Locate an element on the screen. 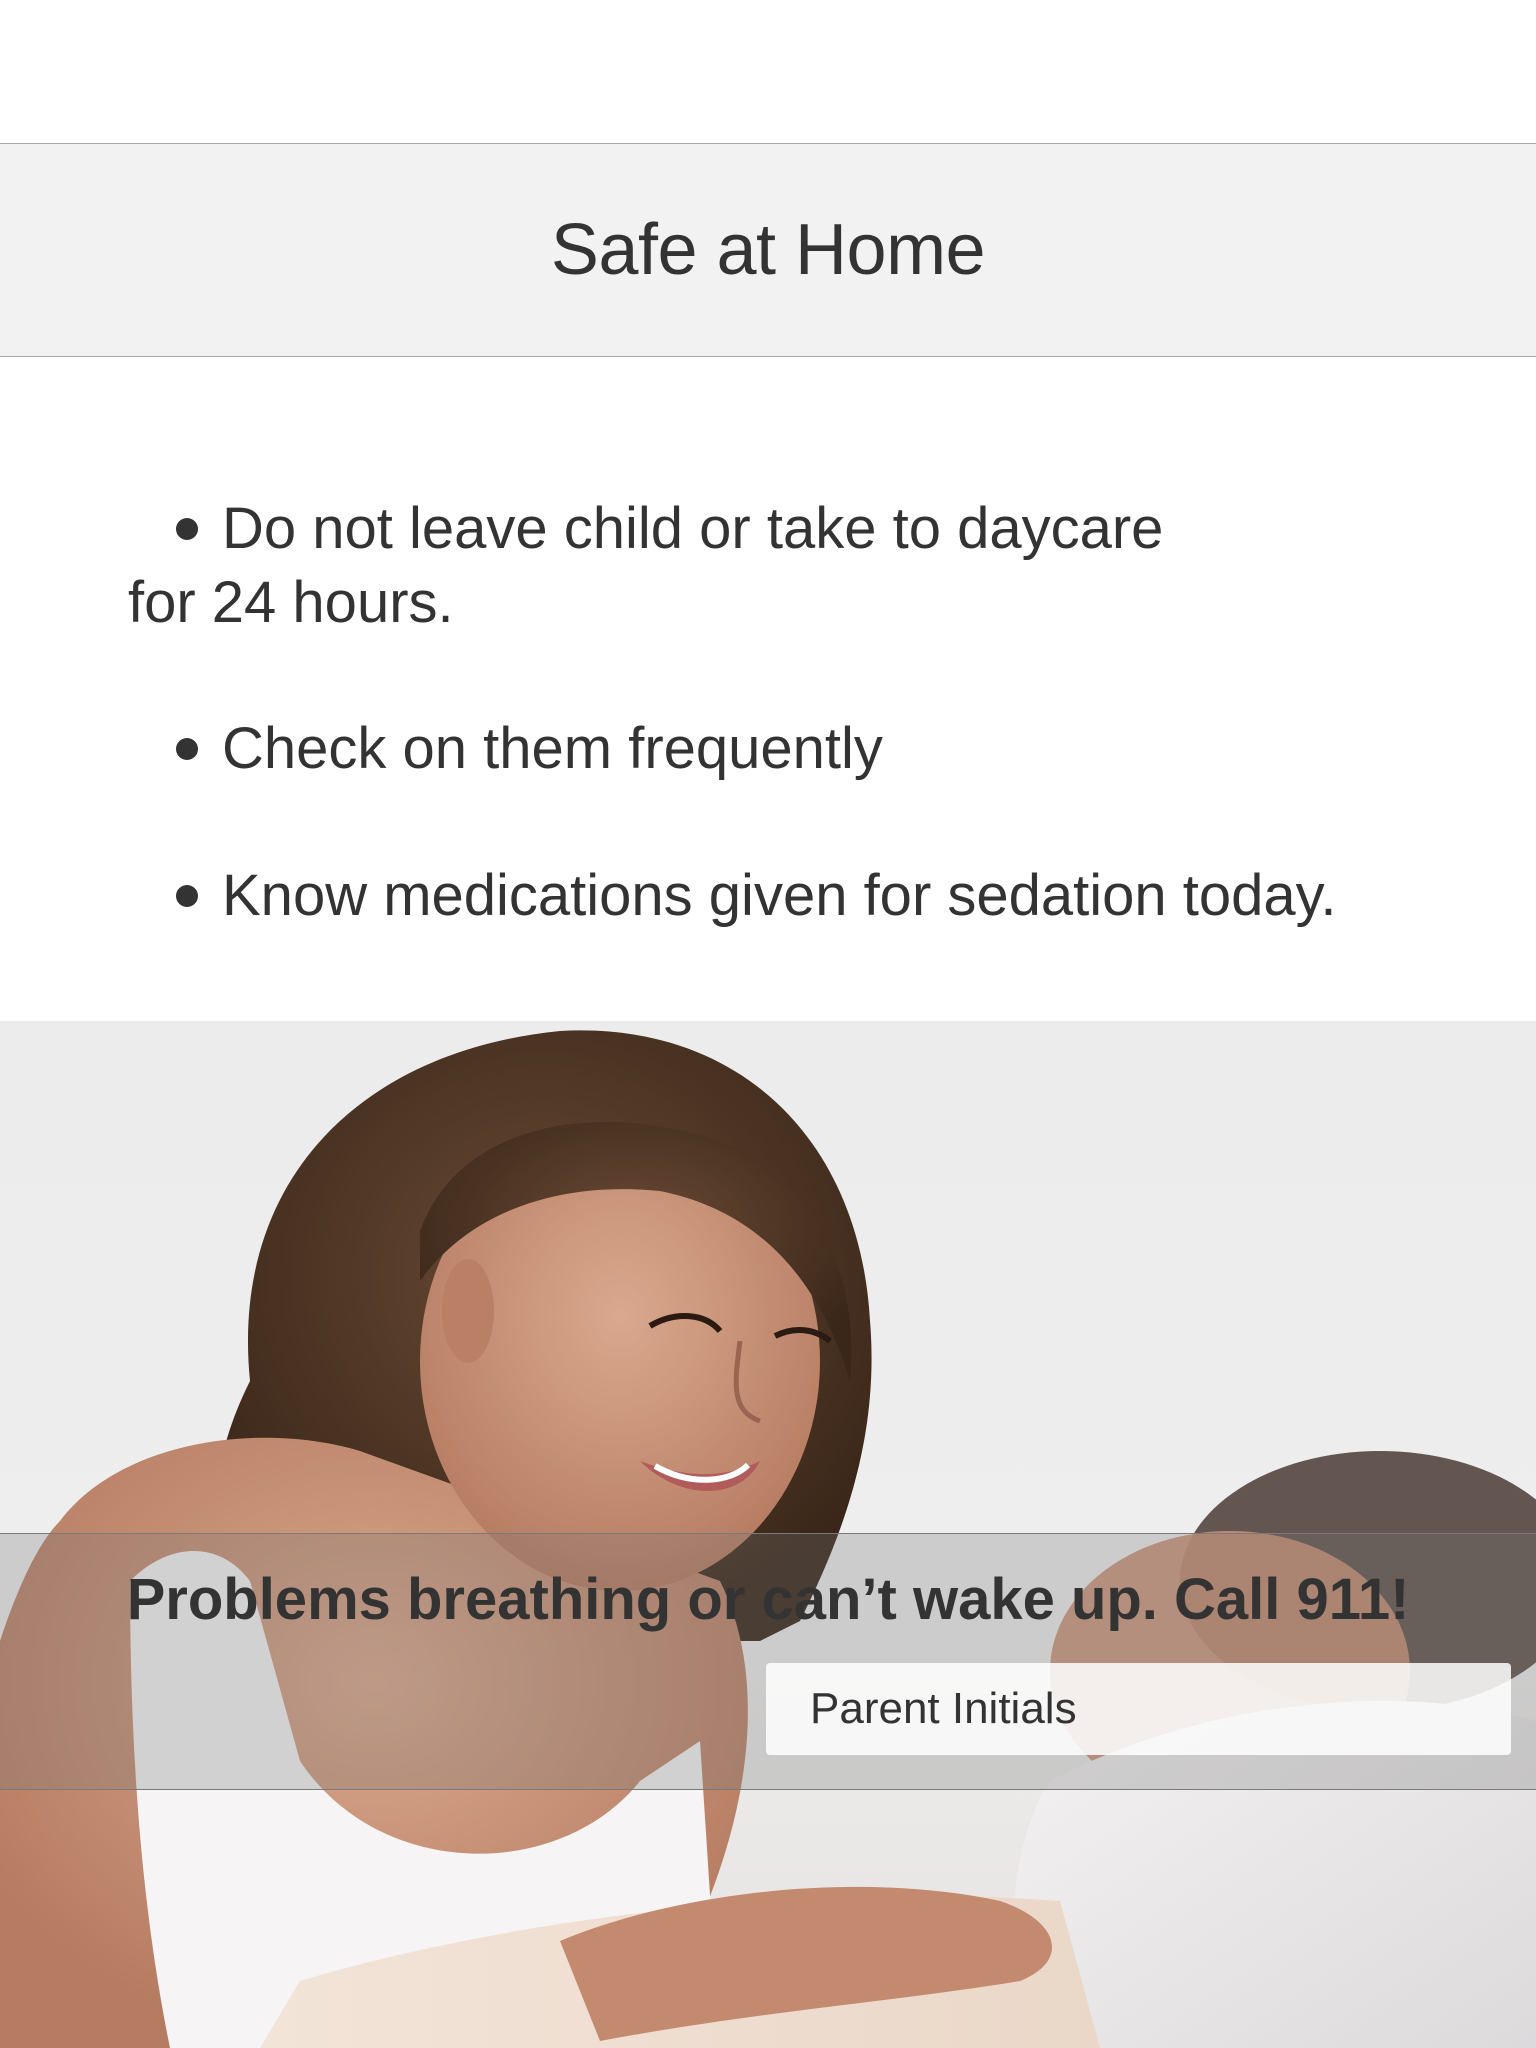  page-title: Safe at Home is located at coordinates (768, 250).